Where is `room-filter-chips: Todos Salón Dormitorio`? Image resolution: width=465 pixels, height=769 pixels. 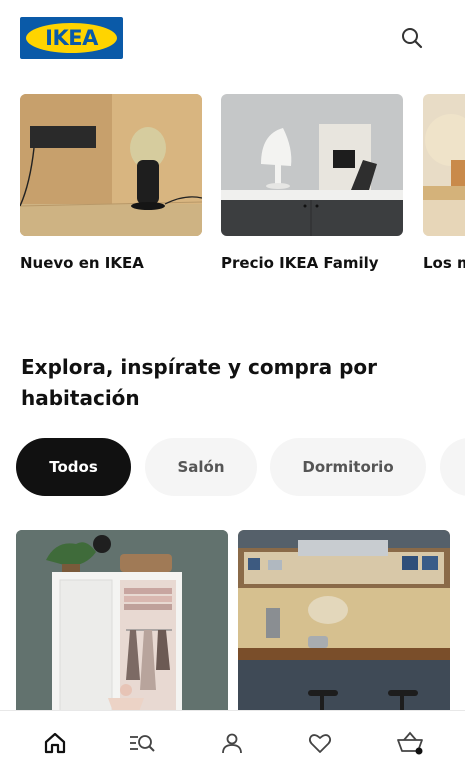
room-filter-chips: Todos Salón Dormitorio is located at coordinates (232, 468).